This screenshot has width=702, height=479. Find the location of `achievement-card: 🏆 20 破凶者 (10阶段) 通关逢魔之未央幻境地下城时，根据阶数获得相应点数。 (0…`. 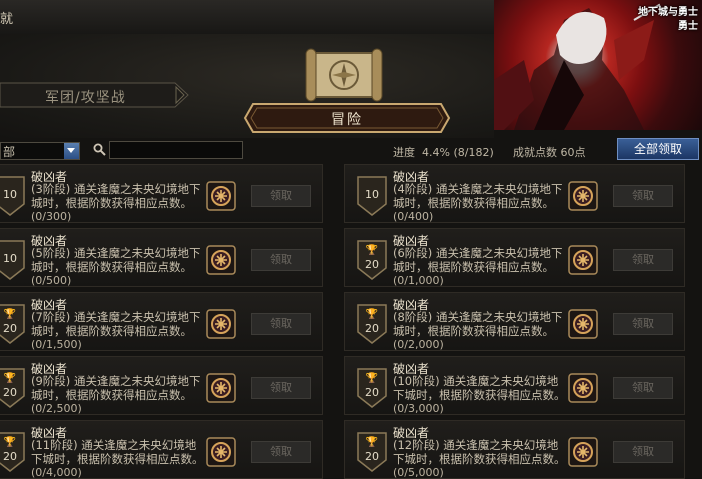

achievement-card: 🏆 20 破凶者 (10阶段) 通关逢魔之未央幻境地下城时，根据阶数获得相应点数。 (0… is located at coordinates (514, 385).